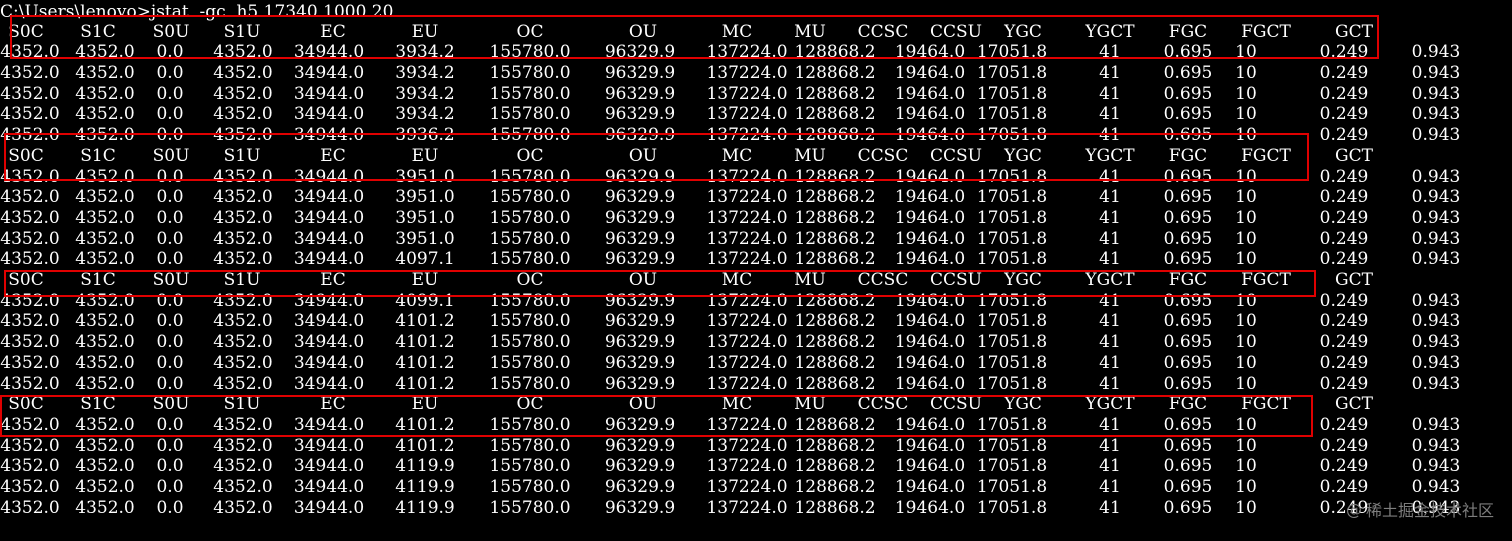 This screenshot has height=541, width=1512. What do you see at coordinates (242, 280) in the screenshot?
I see `header-cell-s1u: S1U` at bounding box center [242, 280].